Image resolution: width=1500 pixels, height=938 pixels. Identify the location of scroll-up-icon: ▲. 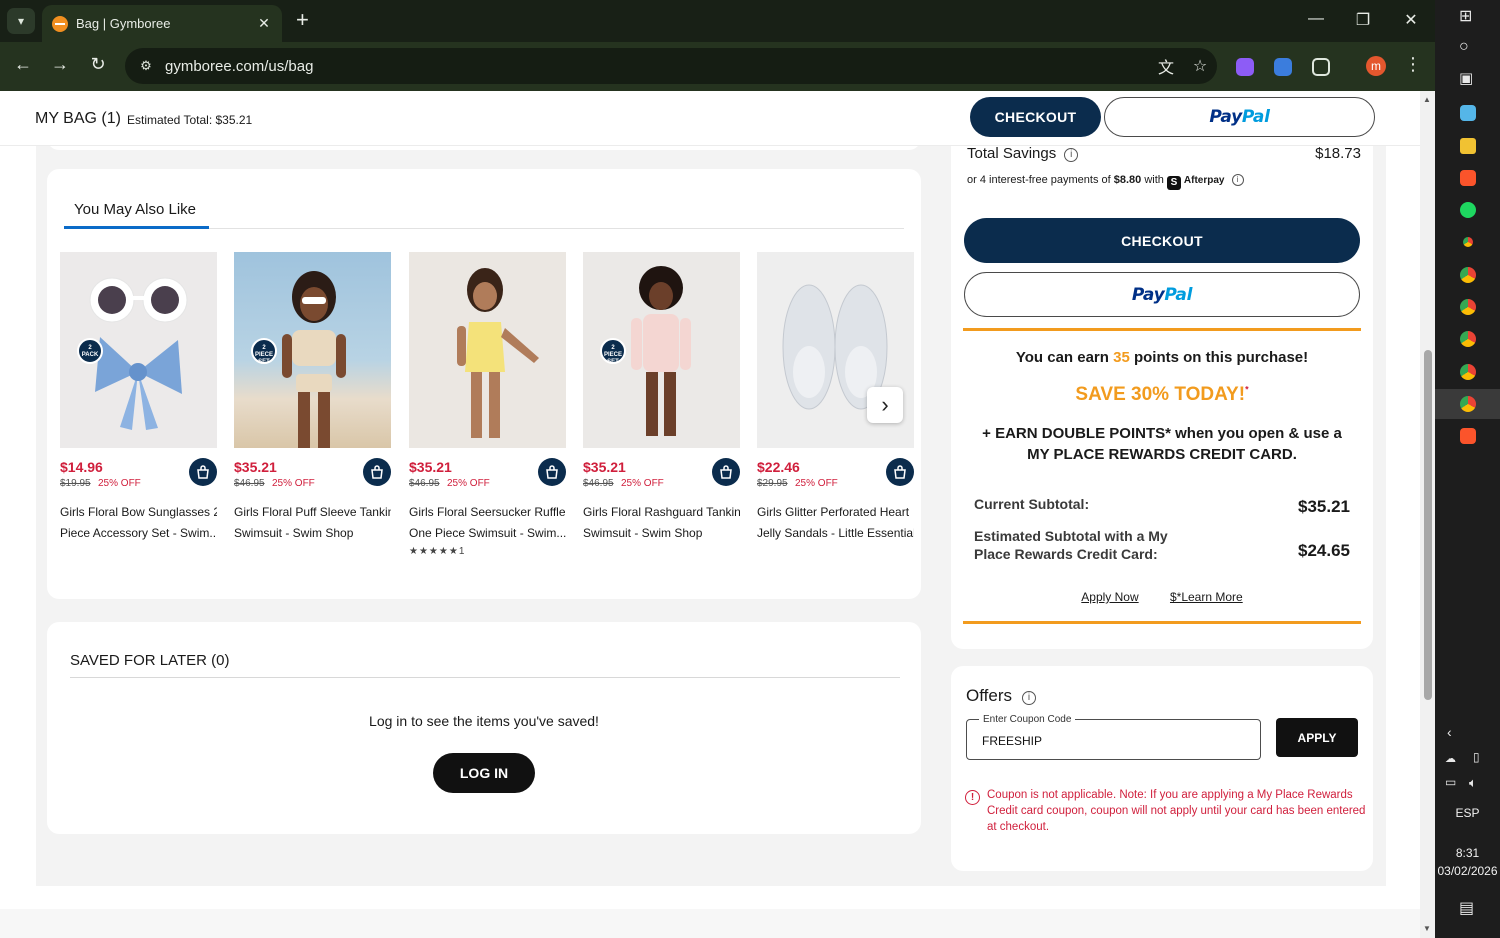
(1427, 99).